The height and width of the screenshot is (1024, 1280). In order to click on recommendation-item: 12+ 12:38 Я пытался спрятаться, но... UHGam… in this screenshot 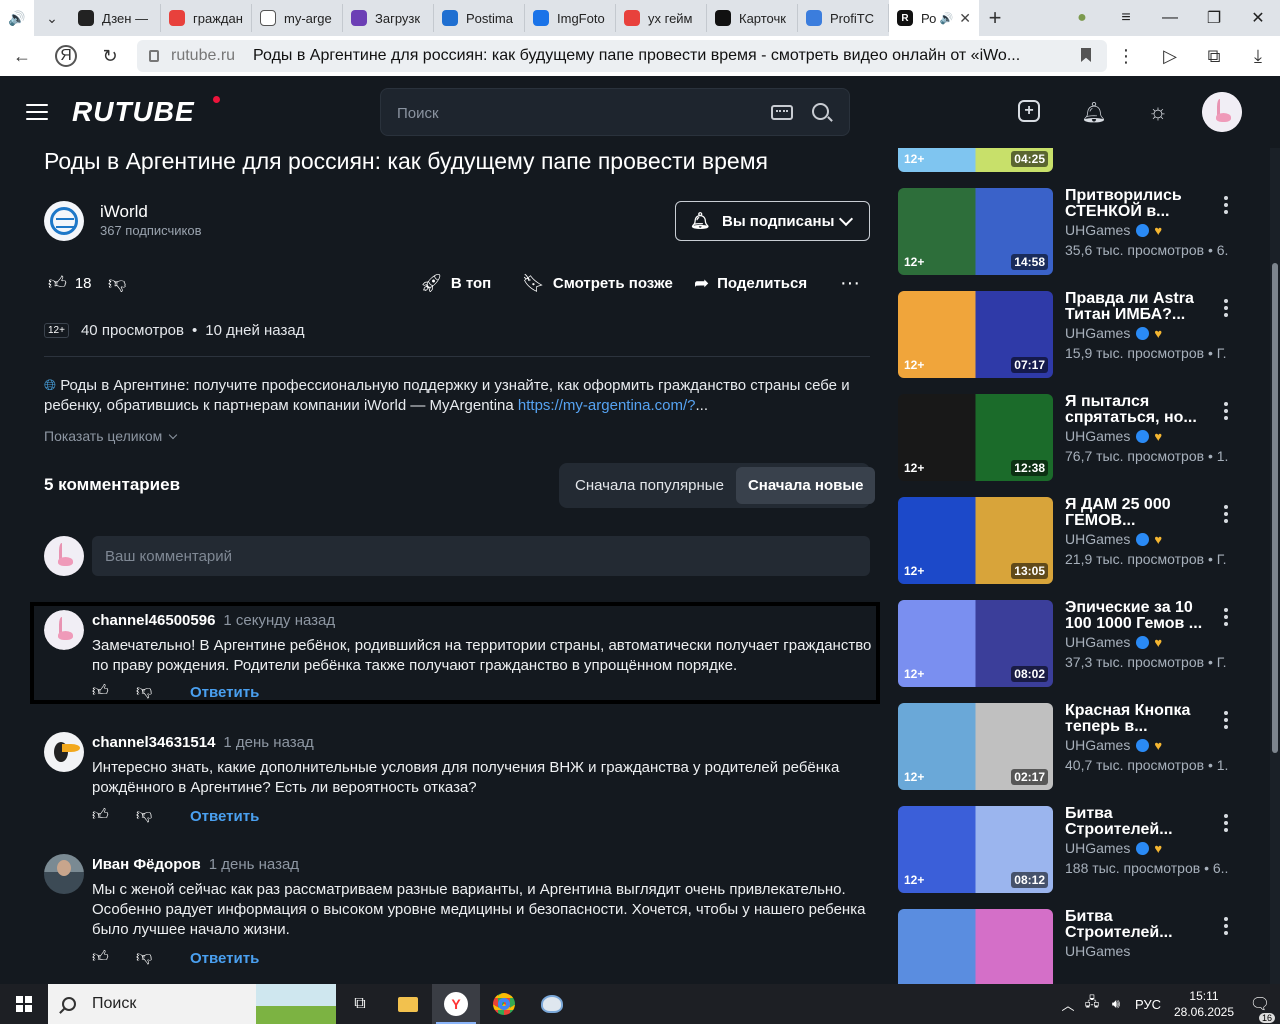, I will do `click(1078, 437)`.